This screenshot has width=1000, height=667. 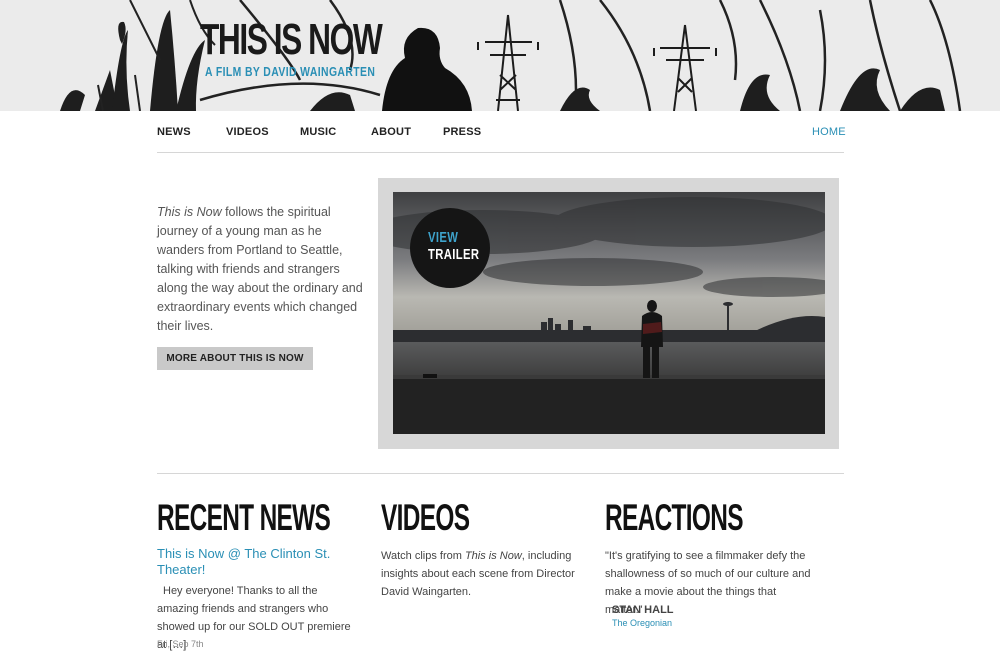 What do you see at coordinates (642, 623) in the screenshot?
I see `quote-source-link: The Oregonian` at bounding box center [642, 623].